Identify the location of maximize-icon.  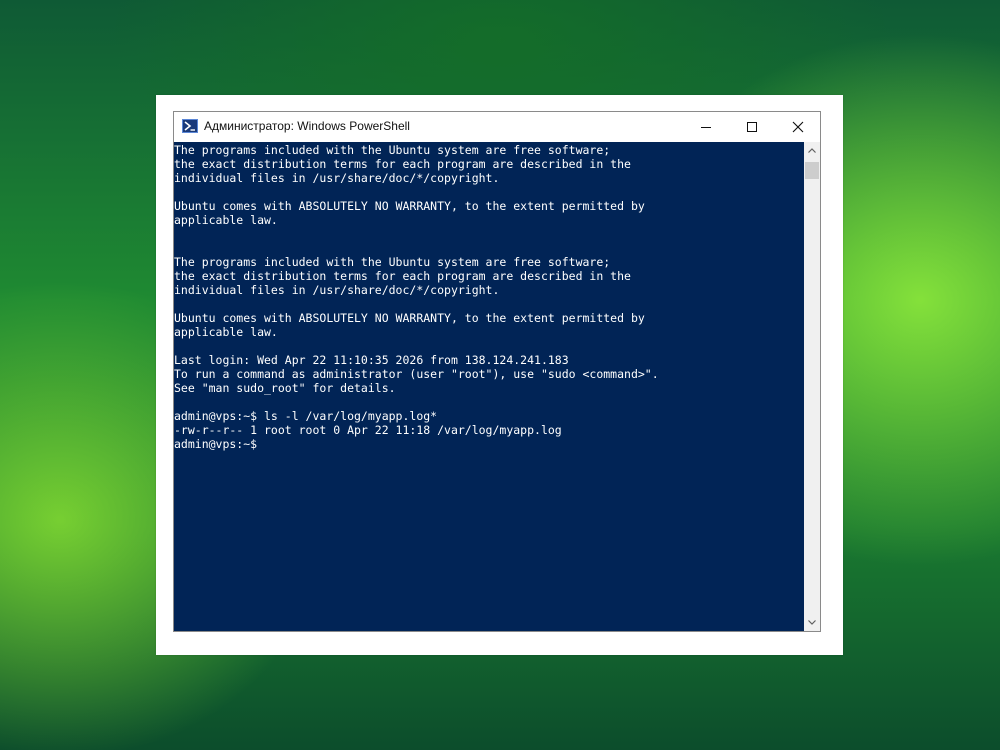
(752, 127).